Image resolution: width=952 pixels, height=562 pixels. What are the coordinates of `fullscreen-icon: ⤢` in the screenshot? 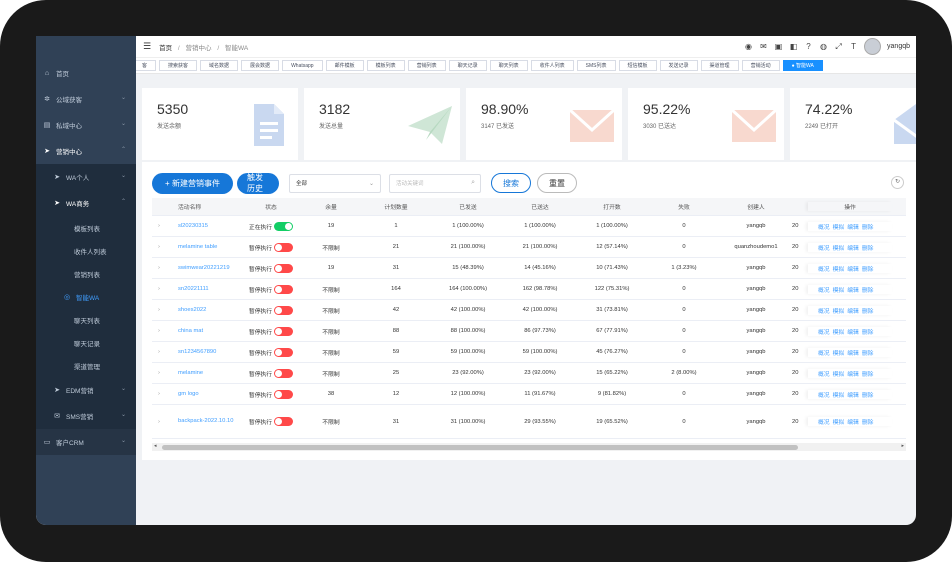 It's located at (838, 46).